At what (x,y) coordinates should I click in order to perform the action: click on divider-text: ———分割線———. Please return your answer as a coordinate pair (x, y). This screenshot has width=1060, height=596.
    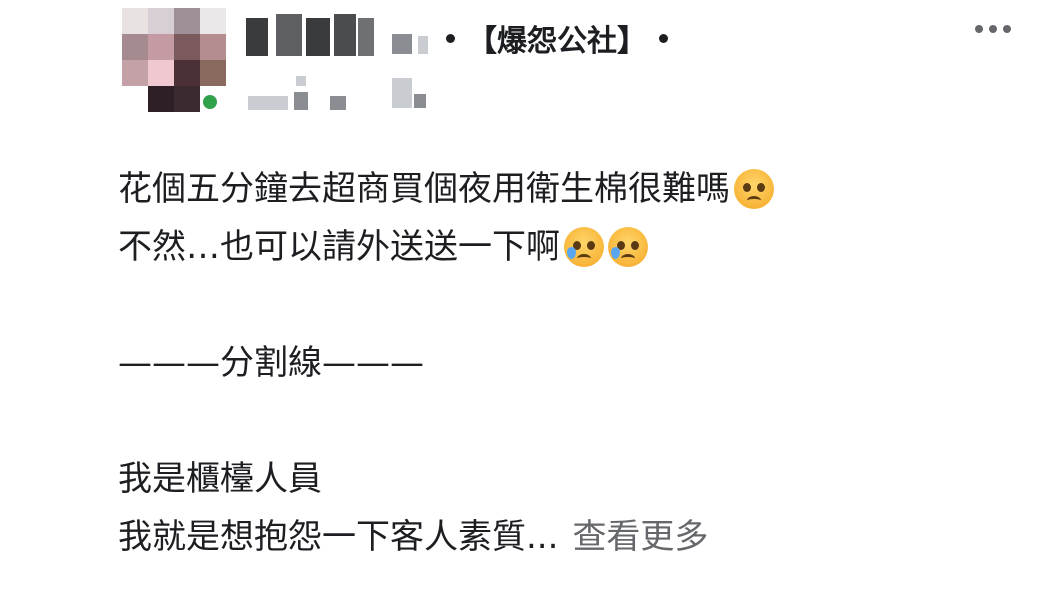
    Looking at the image, I should click on (271, 363).